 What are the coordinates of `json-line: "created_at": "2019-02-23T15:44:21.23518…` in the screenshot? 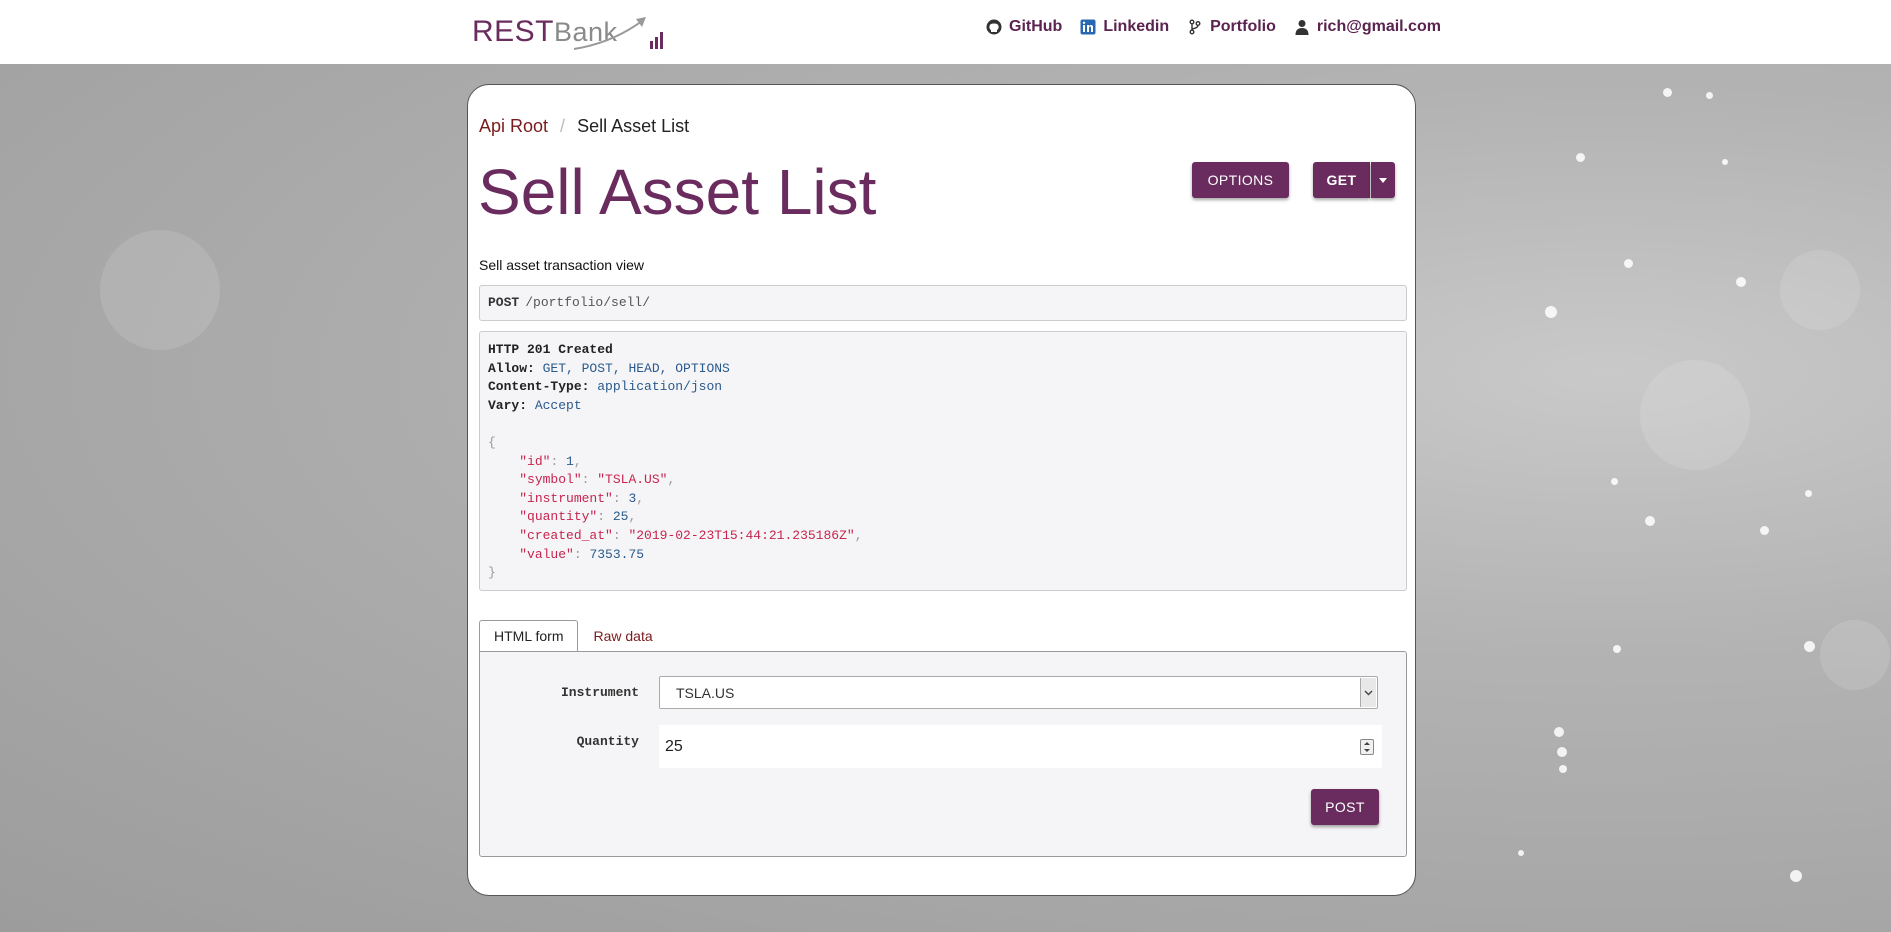 It's located at (691, 535).